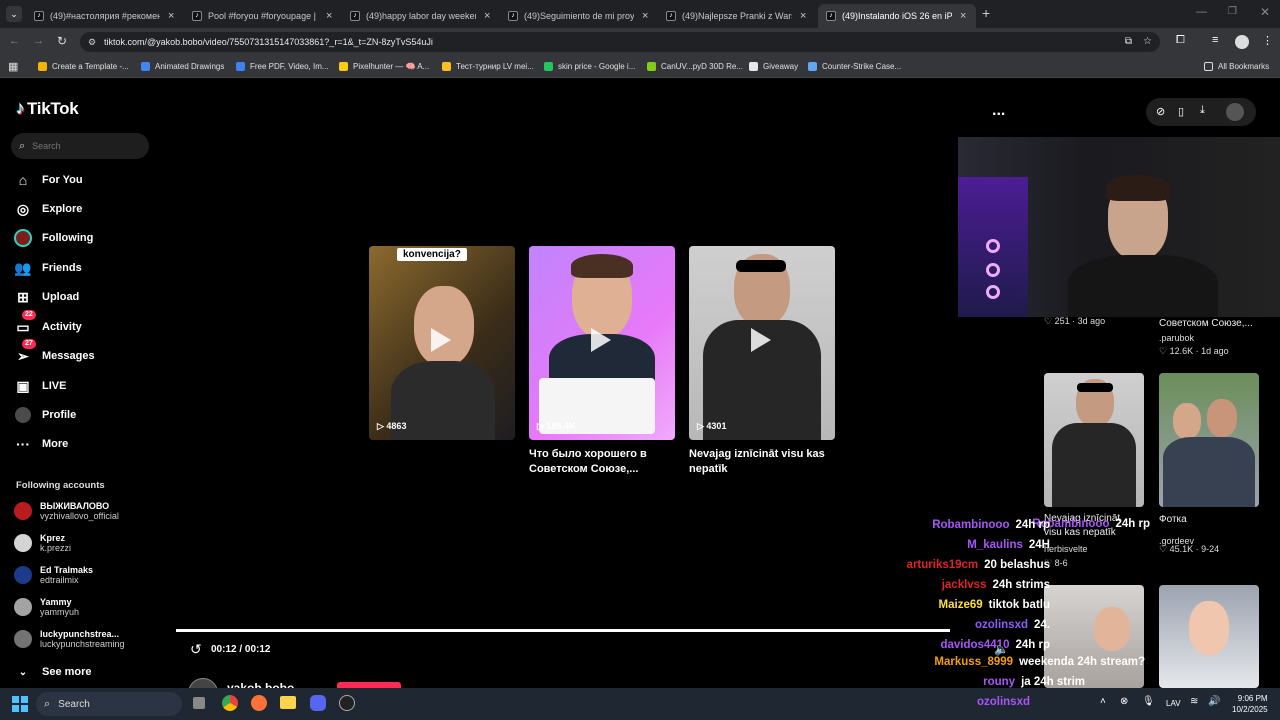 This screenshot has width=1280, height=720. I want to click on maximize-window-icon: ❐, so click(1232, 11).